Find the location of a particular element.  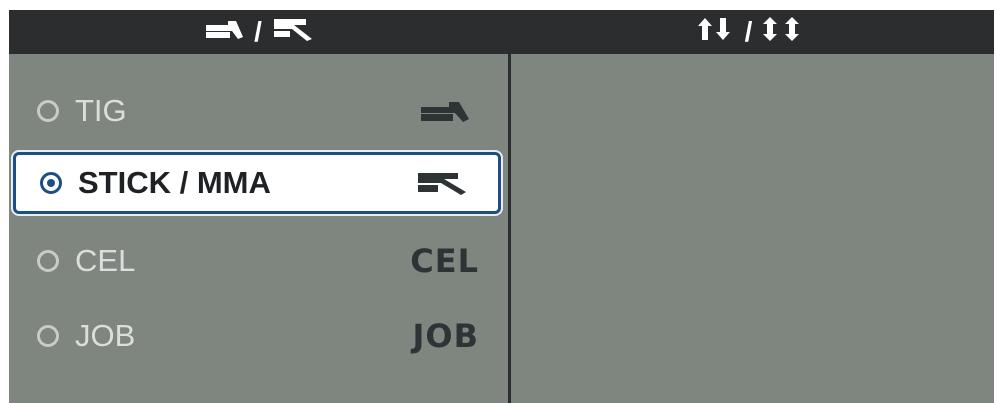

trigger-mode-header: / is located at coordinates (751, 32).